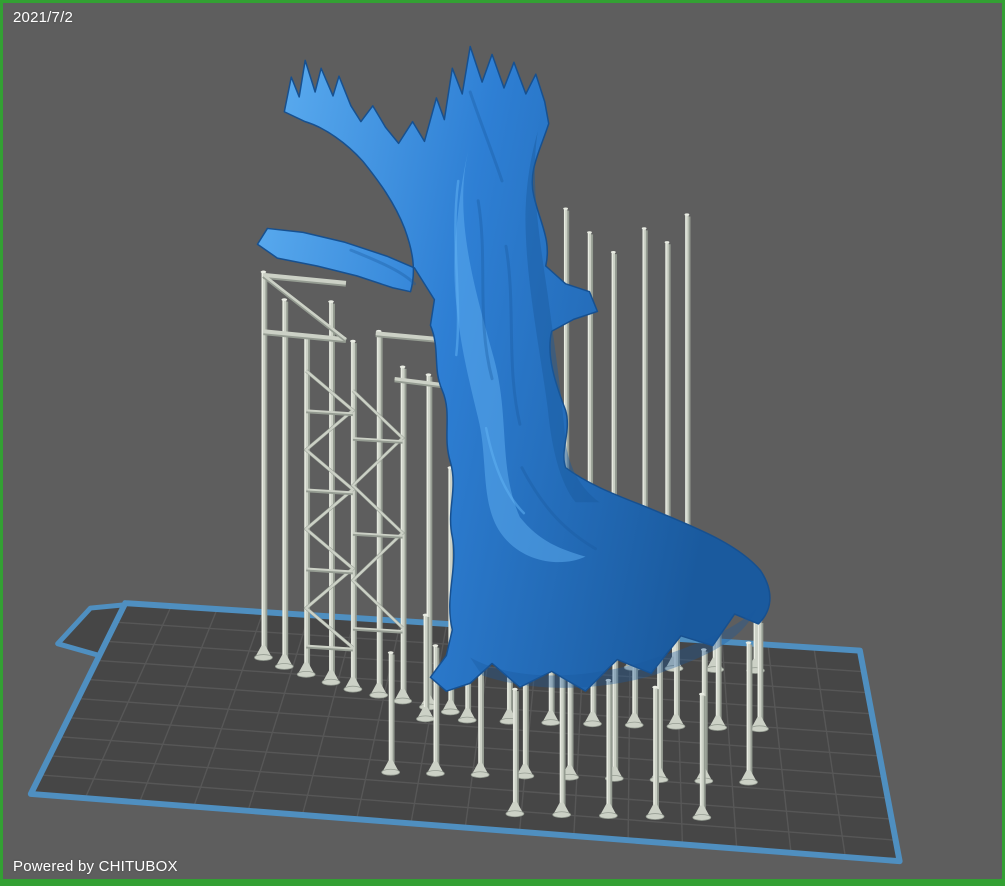 Image resolution: width=1005 pixels, height=886 pixels. Describe the element at coordinates (95, 866) in the screenshot. I see `chitubox-watermark: Powered by CHITUBOX` at that location.